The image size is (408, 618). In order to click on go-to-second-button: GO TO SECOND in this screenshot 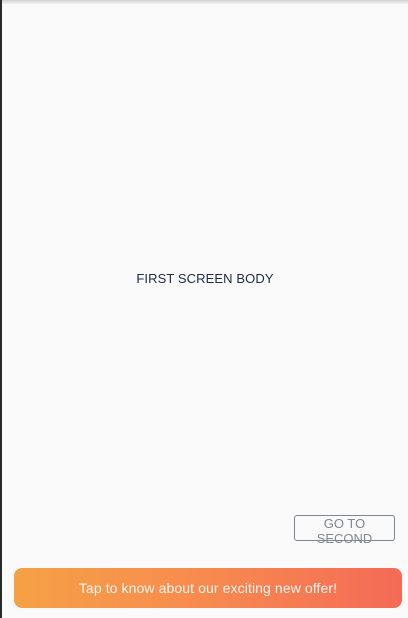, I will do `click(344, 530)`.